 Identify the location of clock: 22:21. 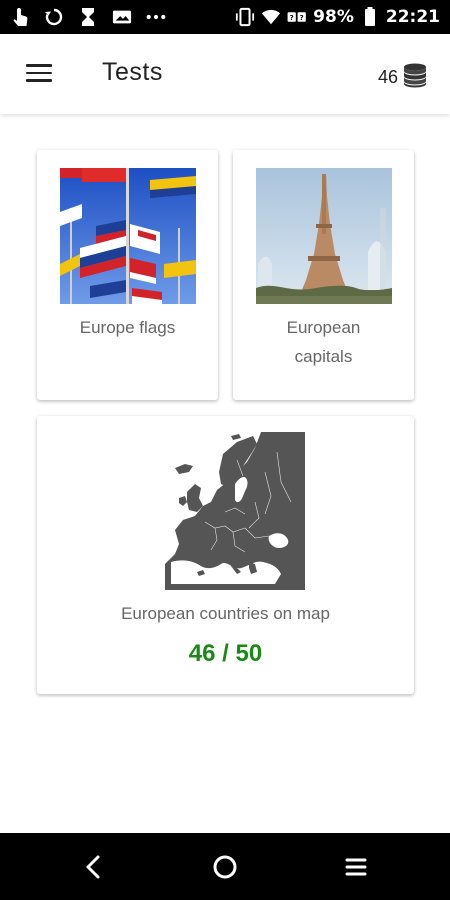
(412, 17).